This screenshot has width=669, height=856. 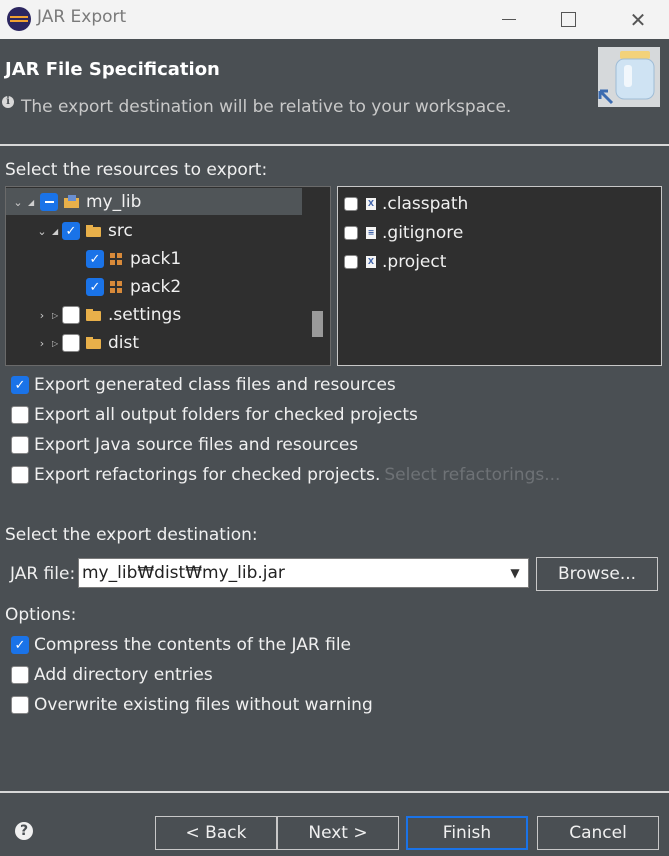 I want to click on maximize-icon, so click(x=568, y=19).